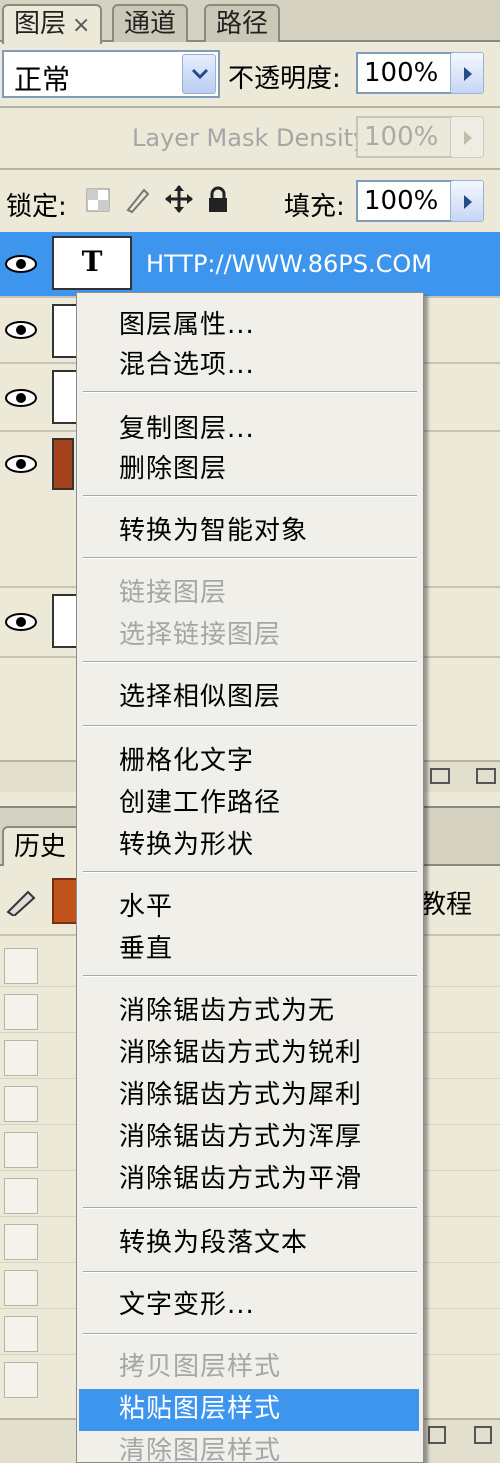 This screenshot has height=1463, width=500. Describe the element at coordinates (65, 901) in the screenshot. I see `snapshot-thumbnail` at that location.